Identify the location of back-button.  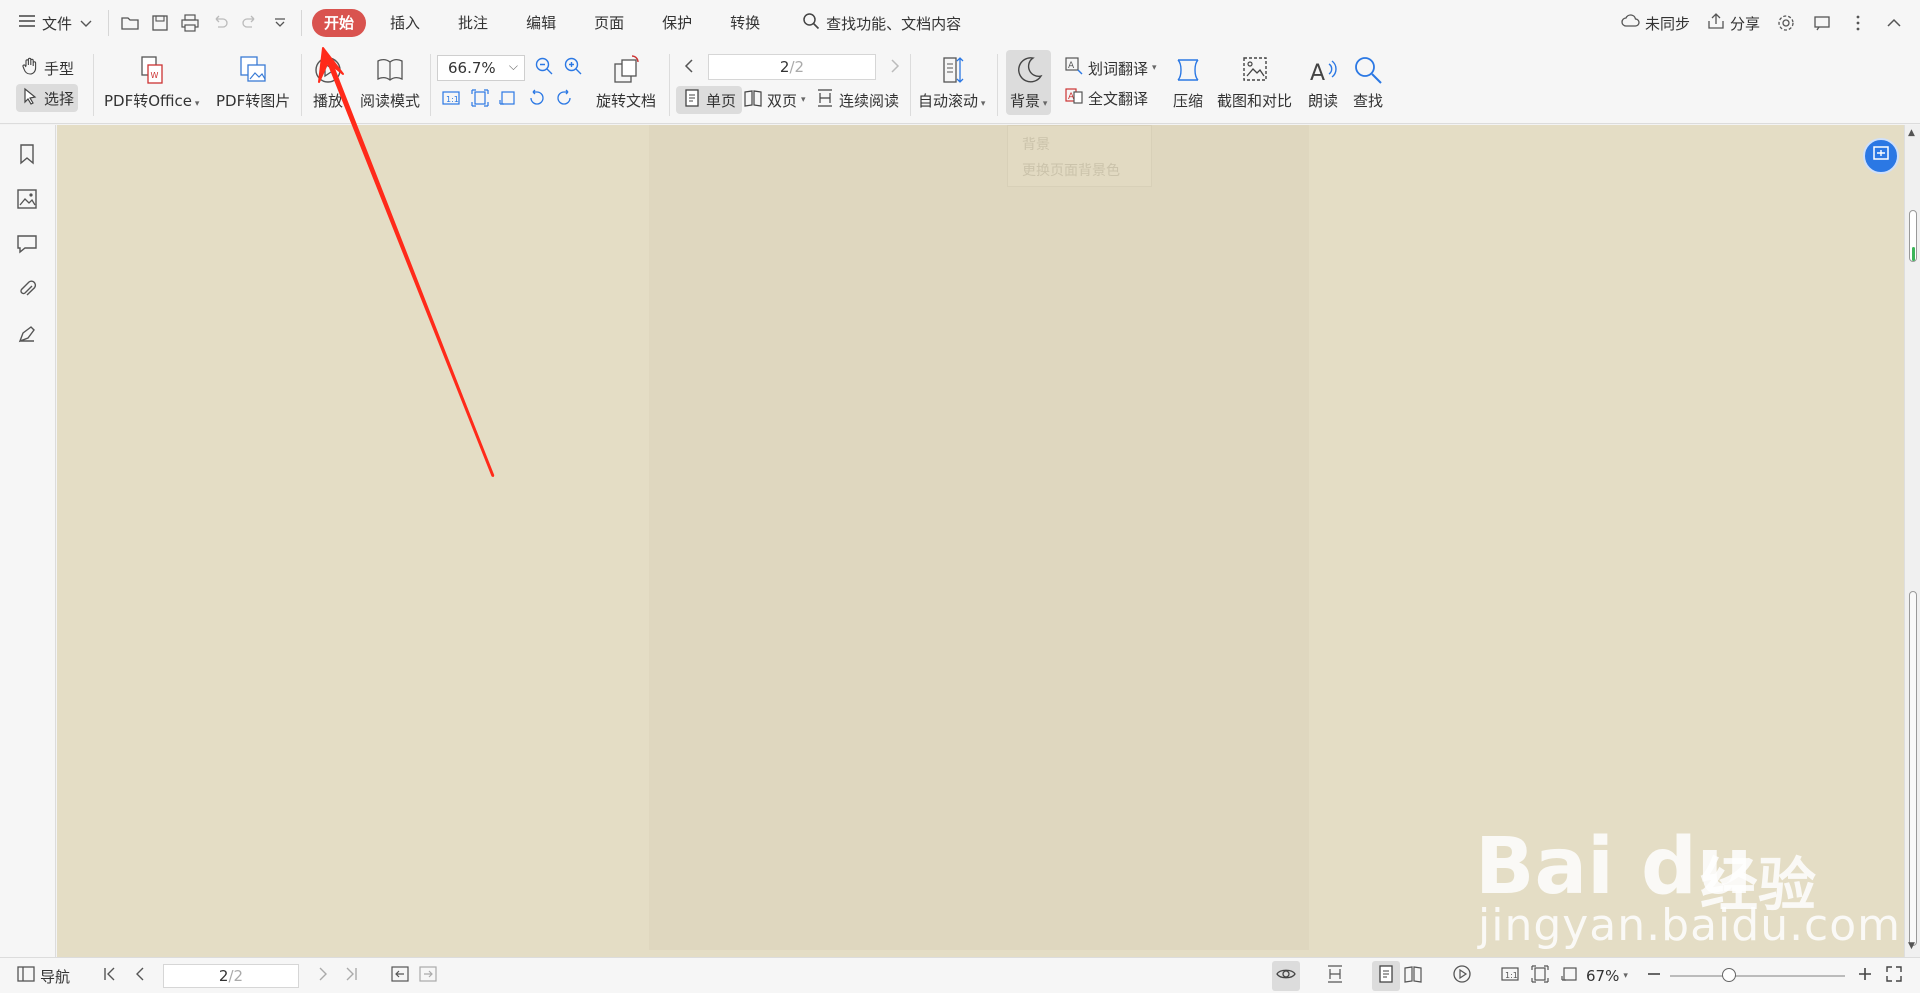
(400, 975).